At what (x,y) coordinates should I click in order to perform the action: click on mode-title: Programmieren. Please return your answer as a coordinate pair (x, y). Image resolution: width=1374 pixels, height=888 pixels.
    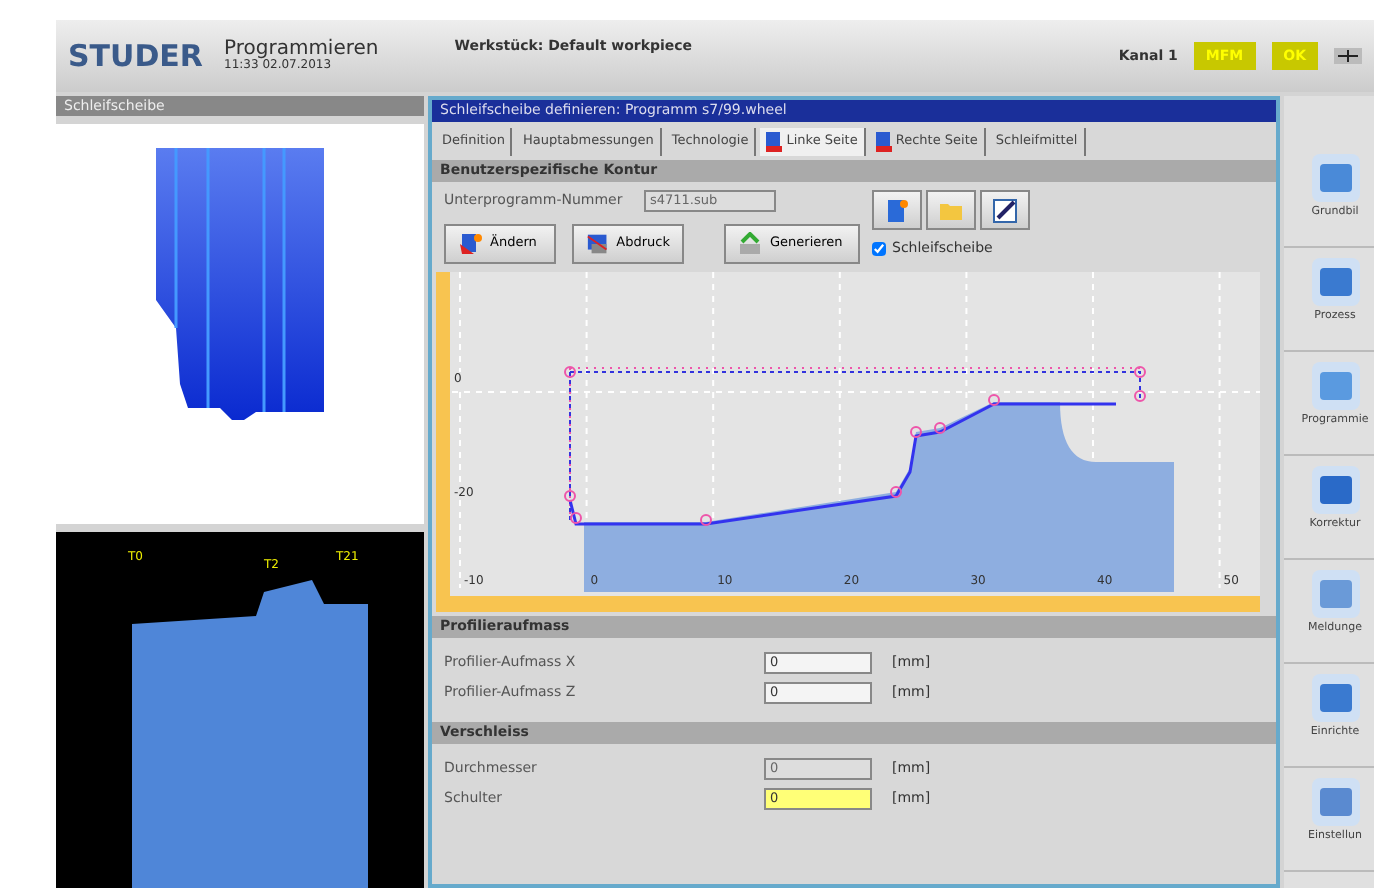
    Looking at the image, I should click on (301, 49).